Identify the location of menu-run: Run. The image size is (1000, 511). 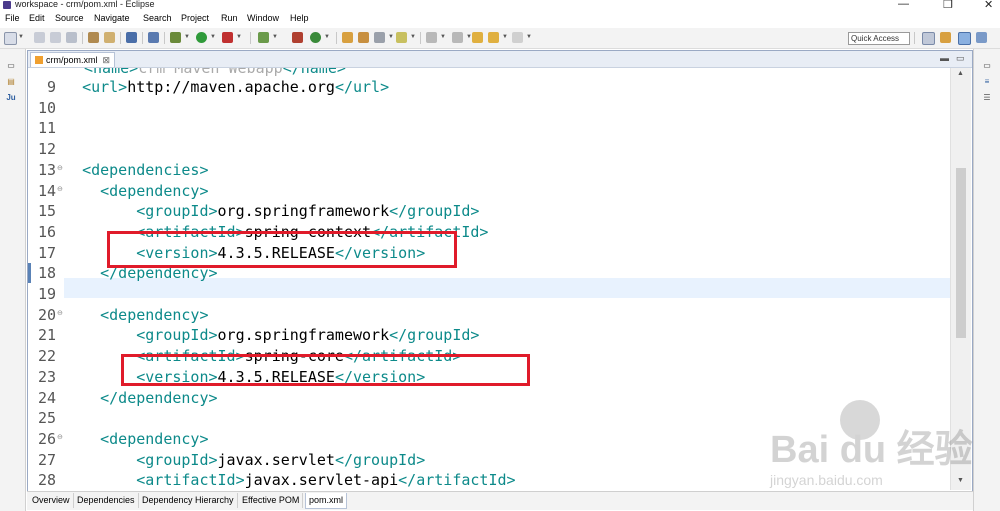
(229, 18).